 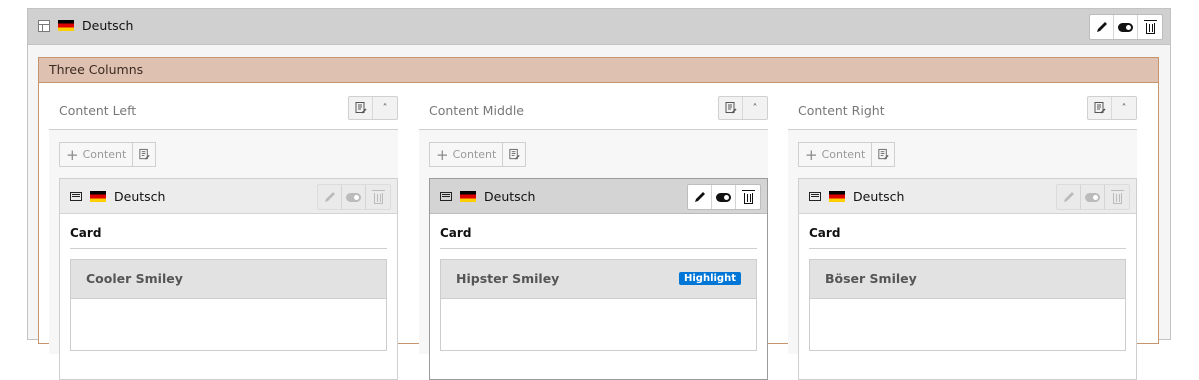 I want to click on page-record-header: Deutsch, so click(x=599, y=27).